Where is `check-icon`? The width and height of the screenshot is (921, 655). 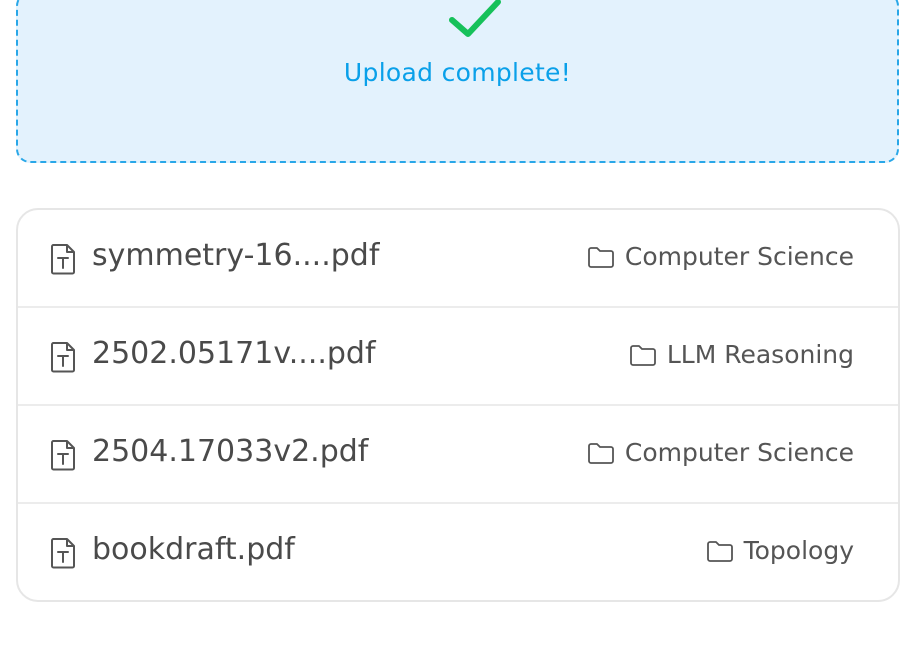
check-icon is located at coordinates (475, 18).